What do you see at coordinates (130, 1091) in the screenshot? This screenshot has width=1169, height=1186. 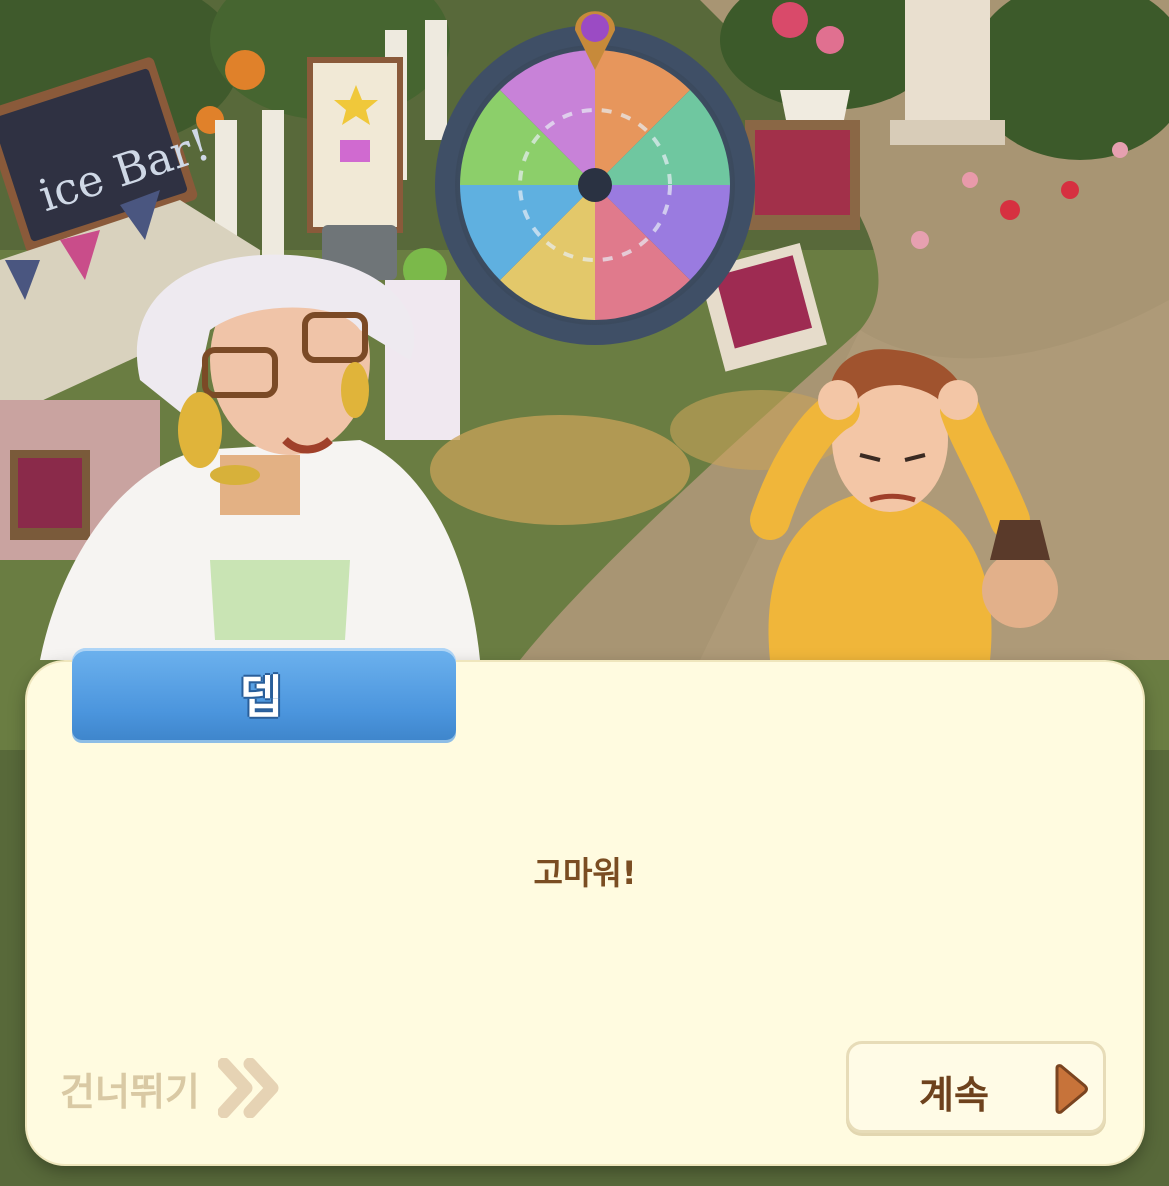 I see `skip-label: 건너뛰기` at bounding box center [130, 1091].